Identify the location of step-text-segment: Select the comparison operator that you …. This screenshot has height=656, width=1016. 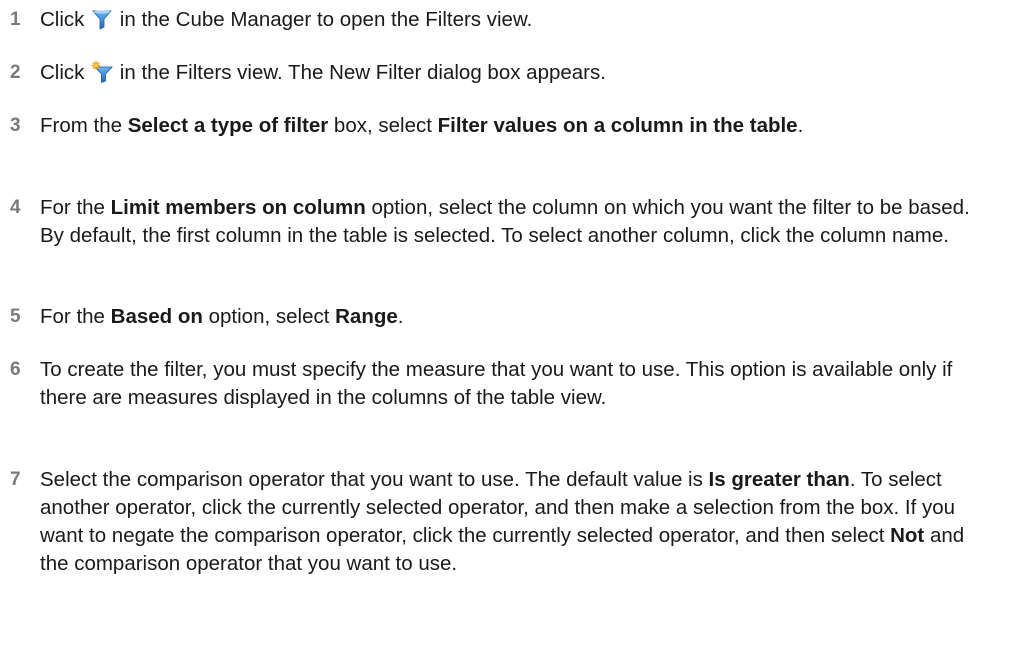
(374, 479).